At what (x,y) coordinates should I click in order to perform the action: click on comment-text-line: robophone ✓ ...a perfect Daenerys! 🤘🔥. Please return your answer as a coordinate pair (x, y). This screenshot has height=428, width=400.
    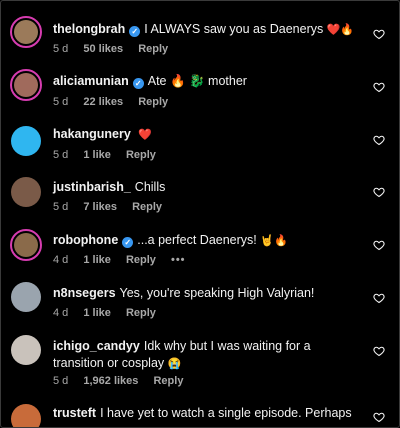
    Looking at the image, I should click on (204, 241).